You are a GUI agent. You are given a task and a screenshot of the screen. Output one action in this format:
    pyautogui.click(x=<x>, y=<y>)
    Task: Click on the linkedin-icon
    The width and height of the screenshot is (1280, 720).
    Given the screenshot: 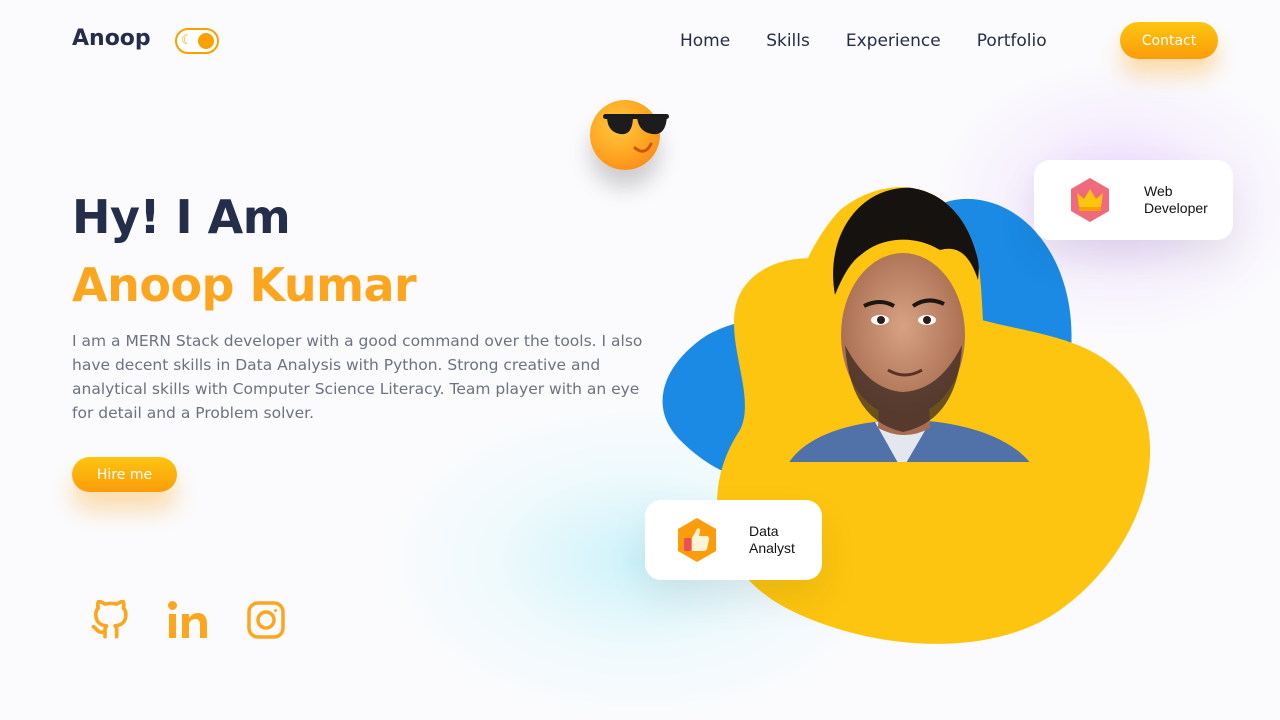 What is the action you would take?
    pyautogui.click(x=188, y=620)
    